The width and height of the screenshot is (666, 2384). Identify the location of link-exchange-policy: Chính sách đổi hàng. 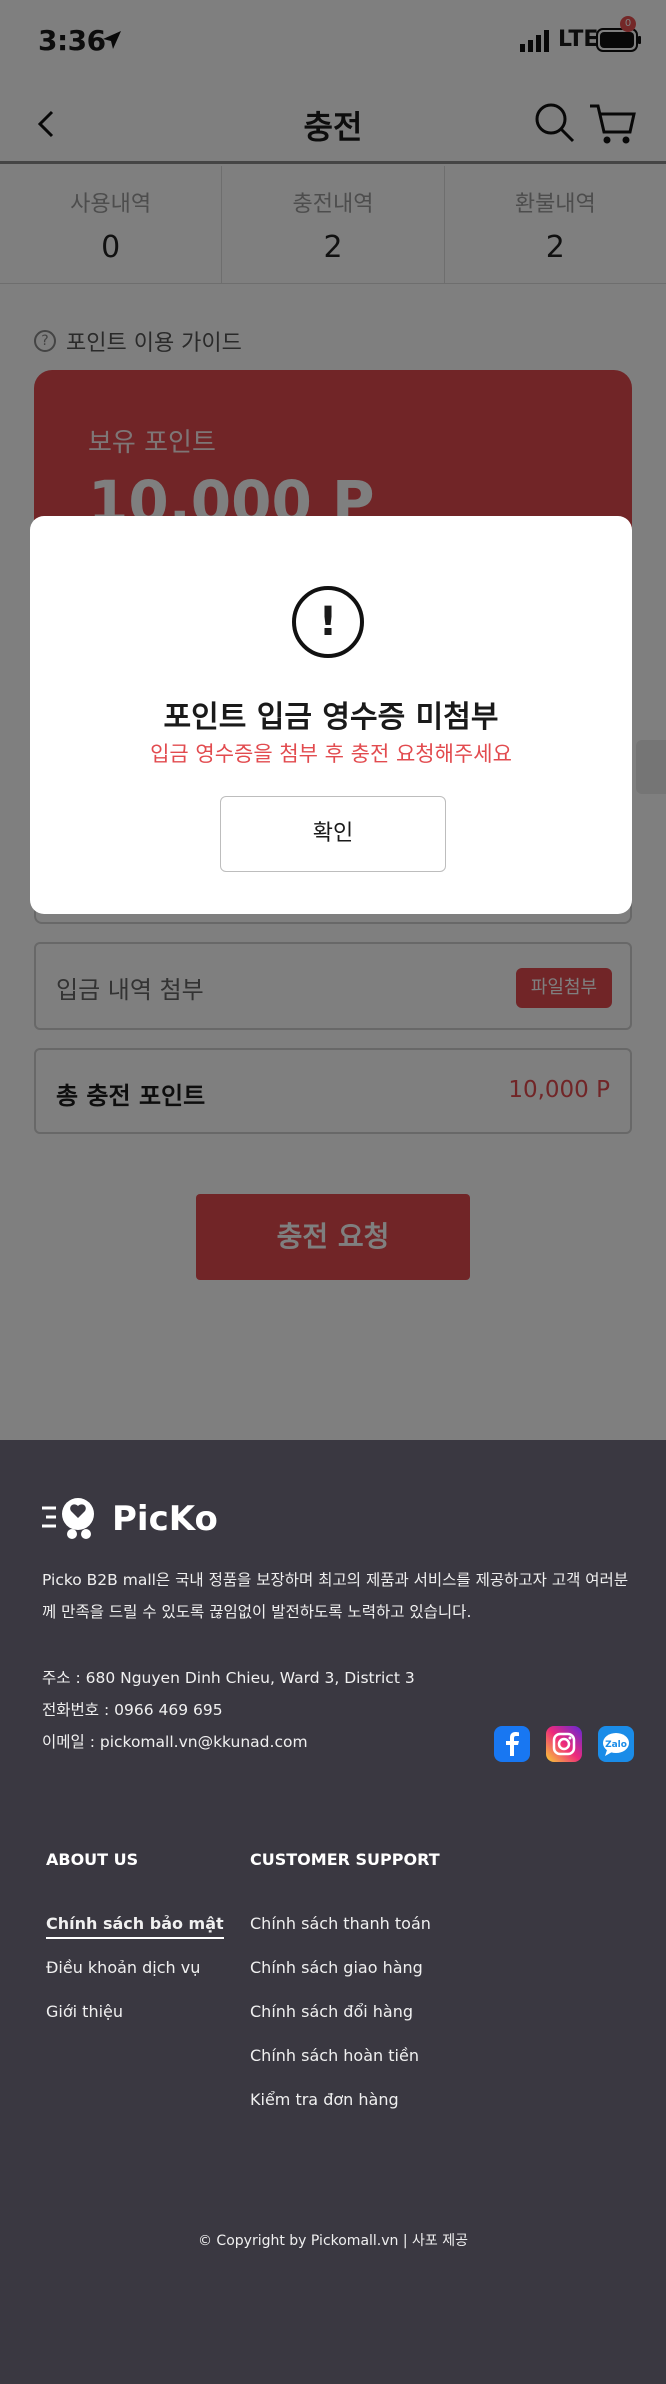
(331, 2011).